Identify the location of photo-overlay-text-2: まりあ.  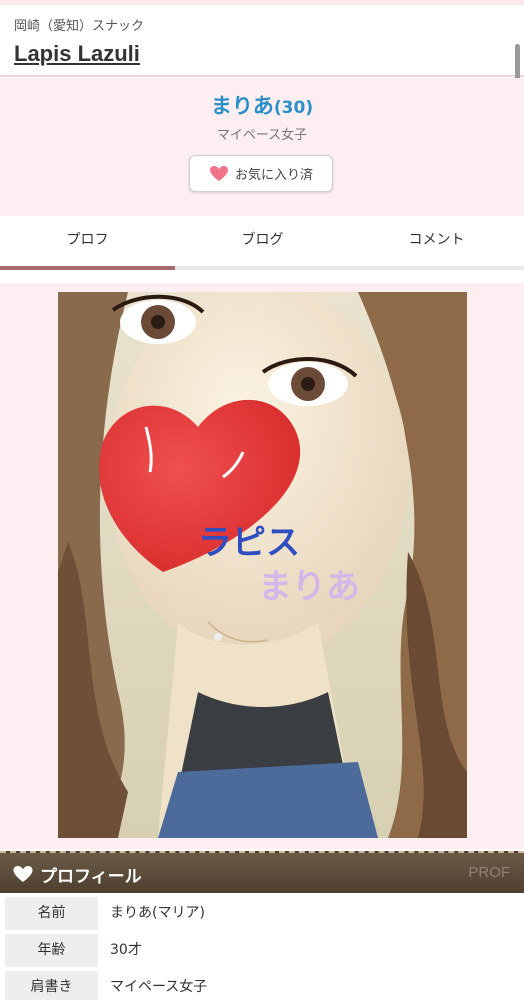
(309, 587).